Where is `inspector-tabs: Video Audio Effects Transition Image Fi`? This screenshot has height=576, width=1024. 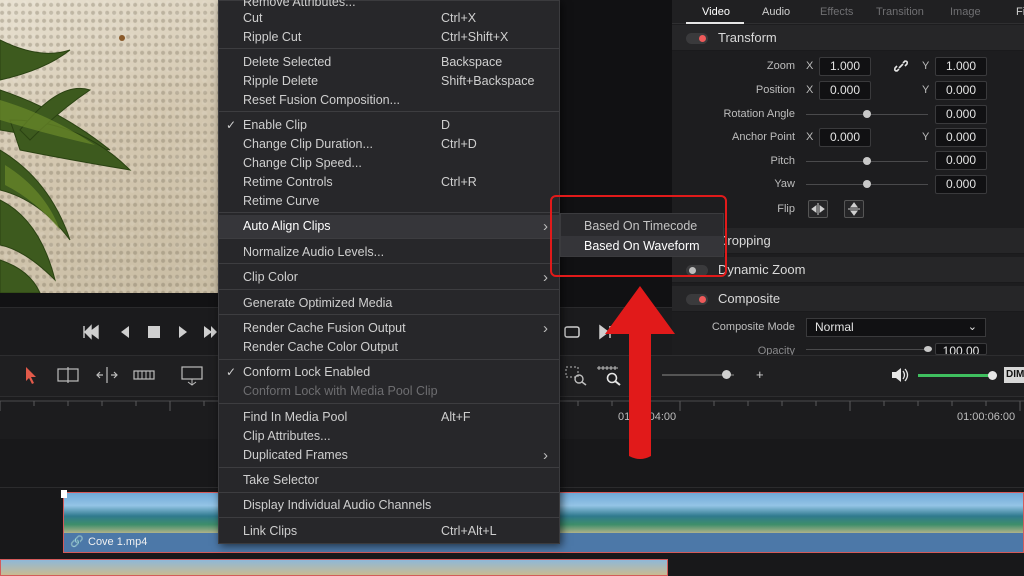
inspector-tabs: Video Audio Effects Transition Image Fi is located at coordinates (848, 12).